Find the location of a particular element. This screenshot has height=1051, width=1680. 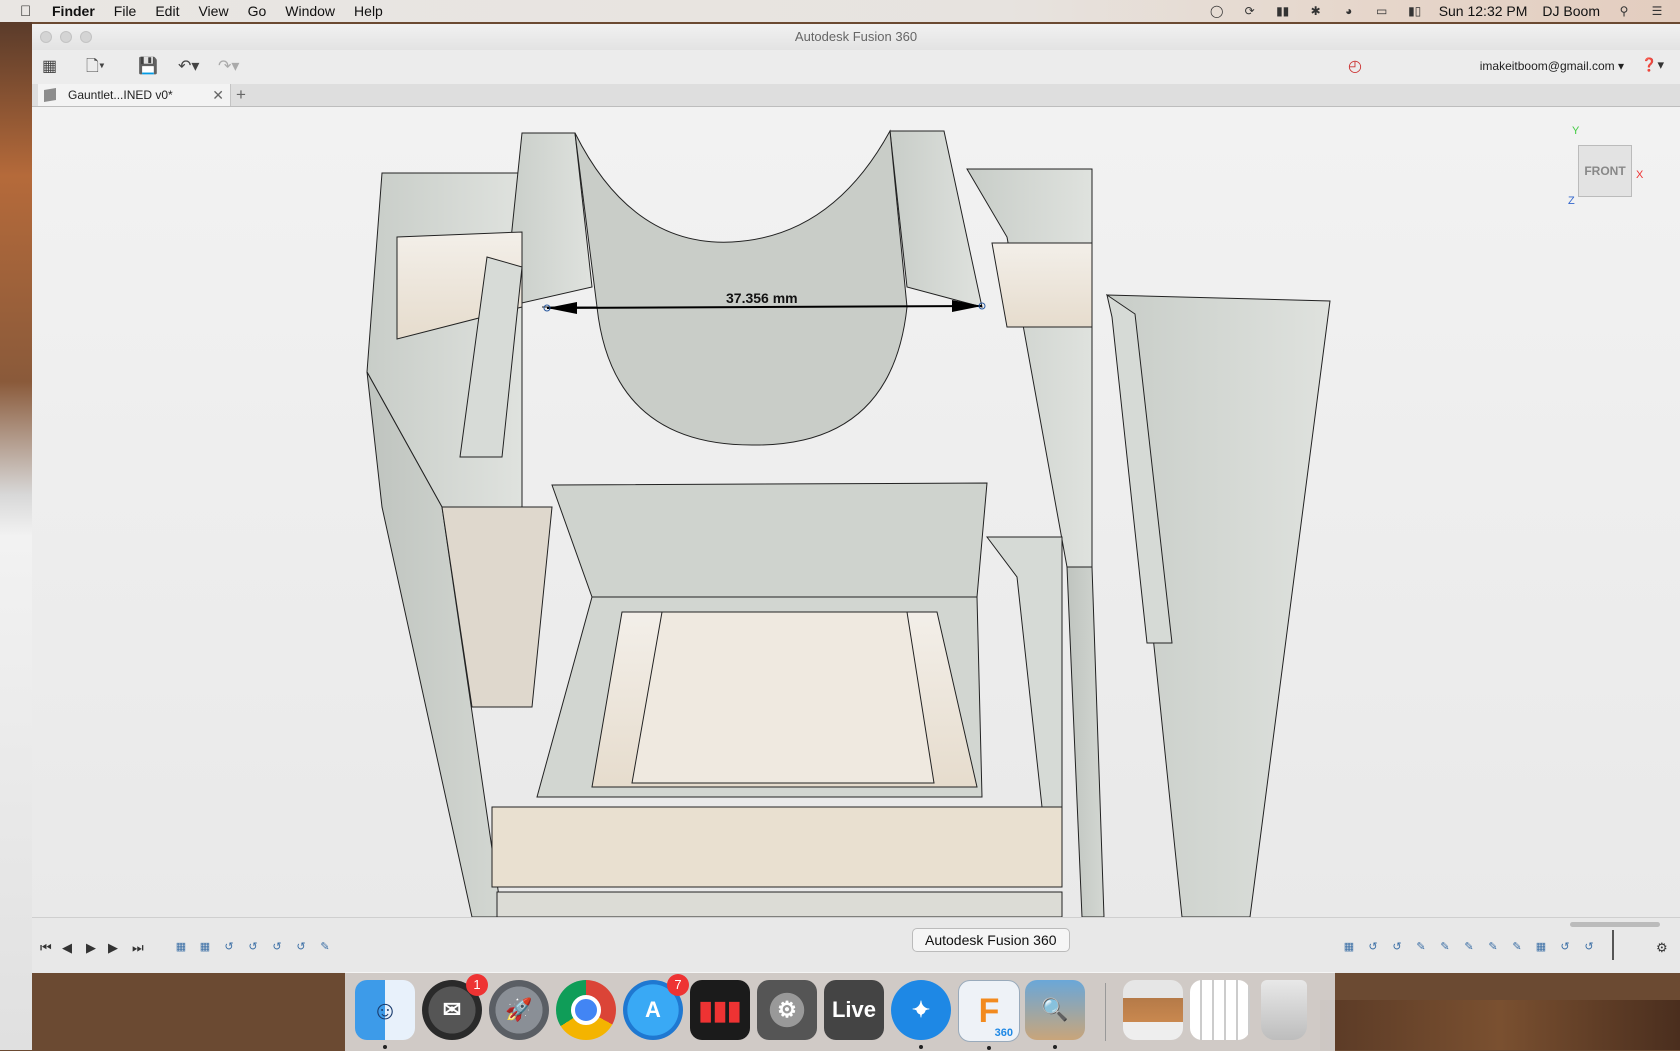

view-cube-face: FRONT is located at coordinates (1605, 171).